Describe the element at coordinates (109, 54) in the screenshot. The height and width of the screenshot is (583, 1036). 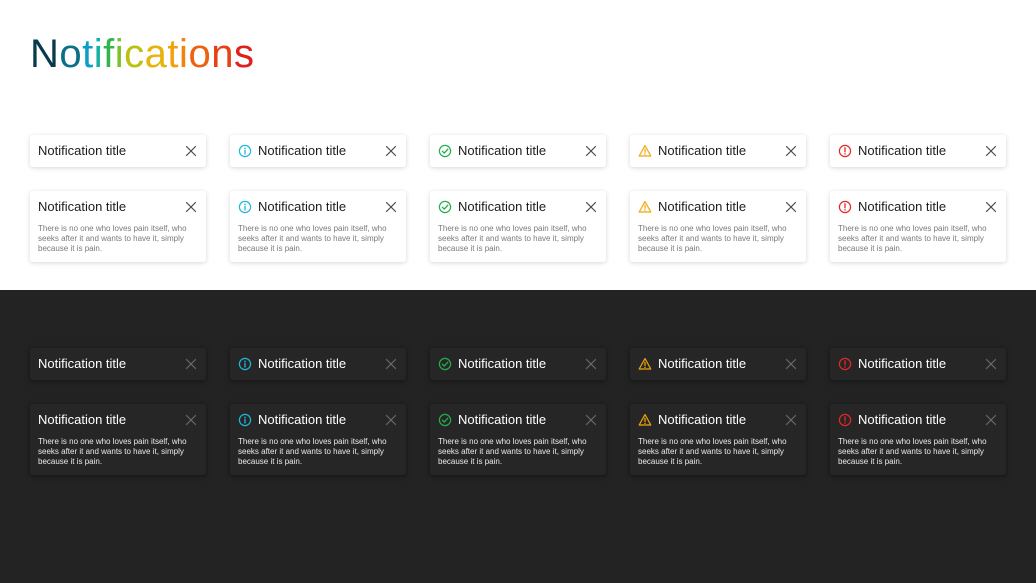
I see `page-title-letter: f` at that location.